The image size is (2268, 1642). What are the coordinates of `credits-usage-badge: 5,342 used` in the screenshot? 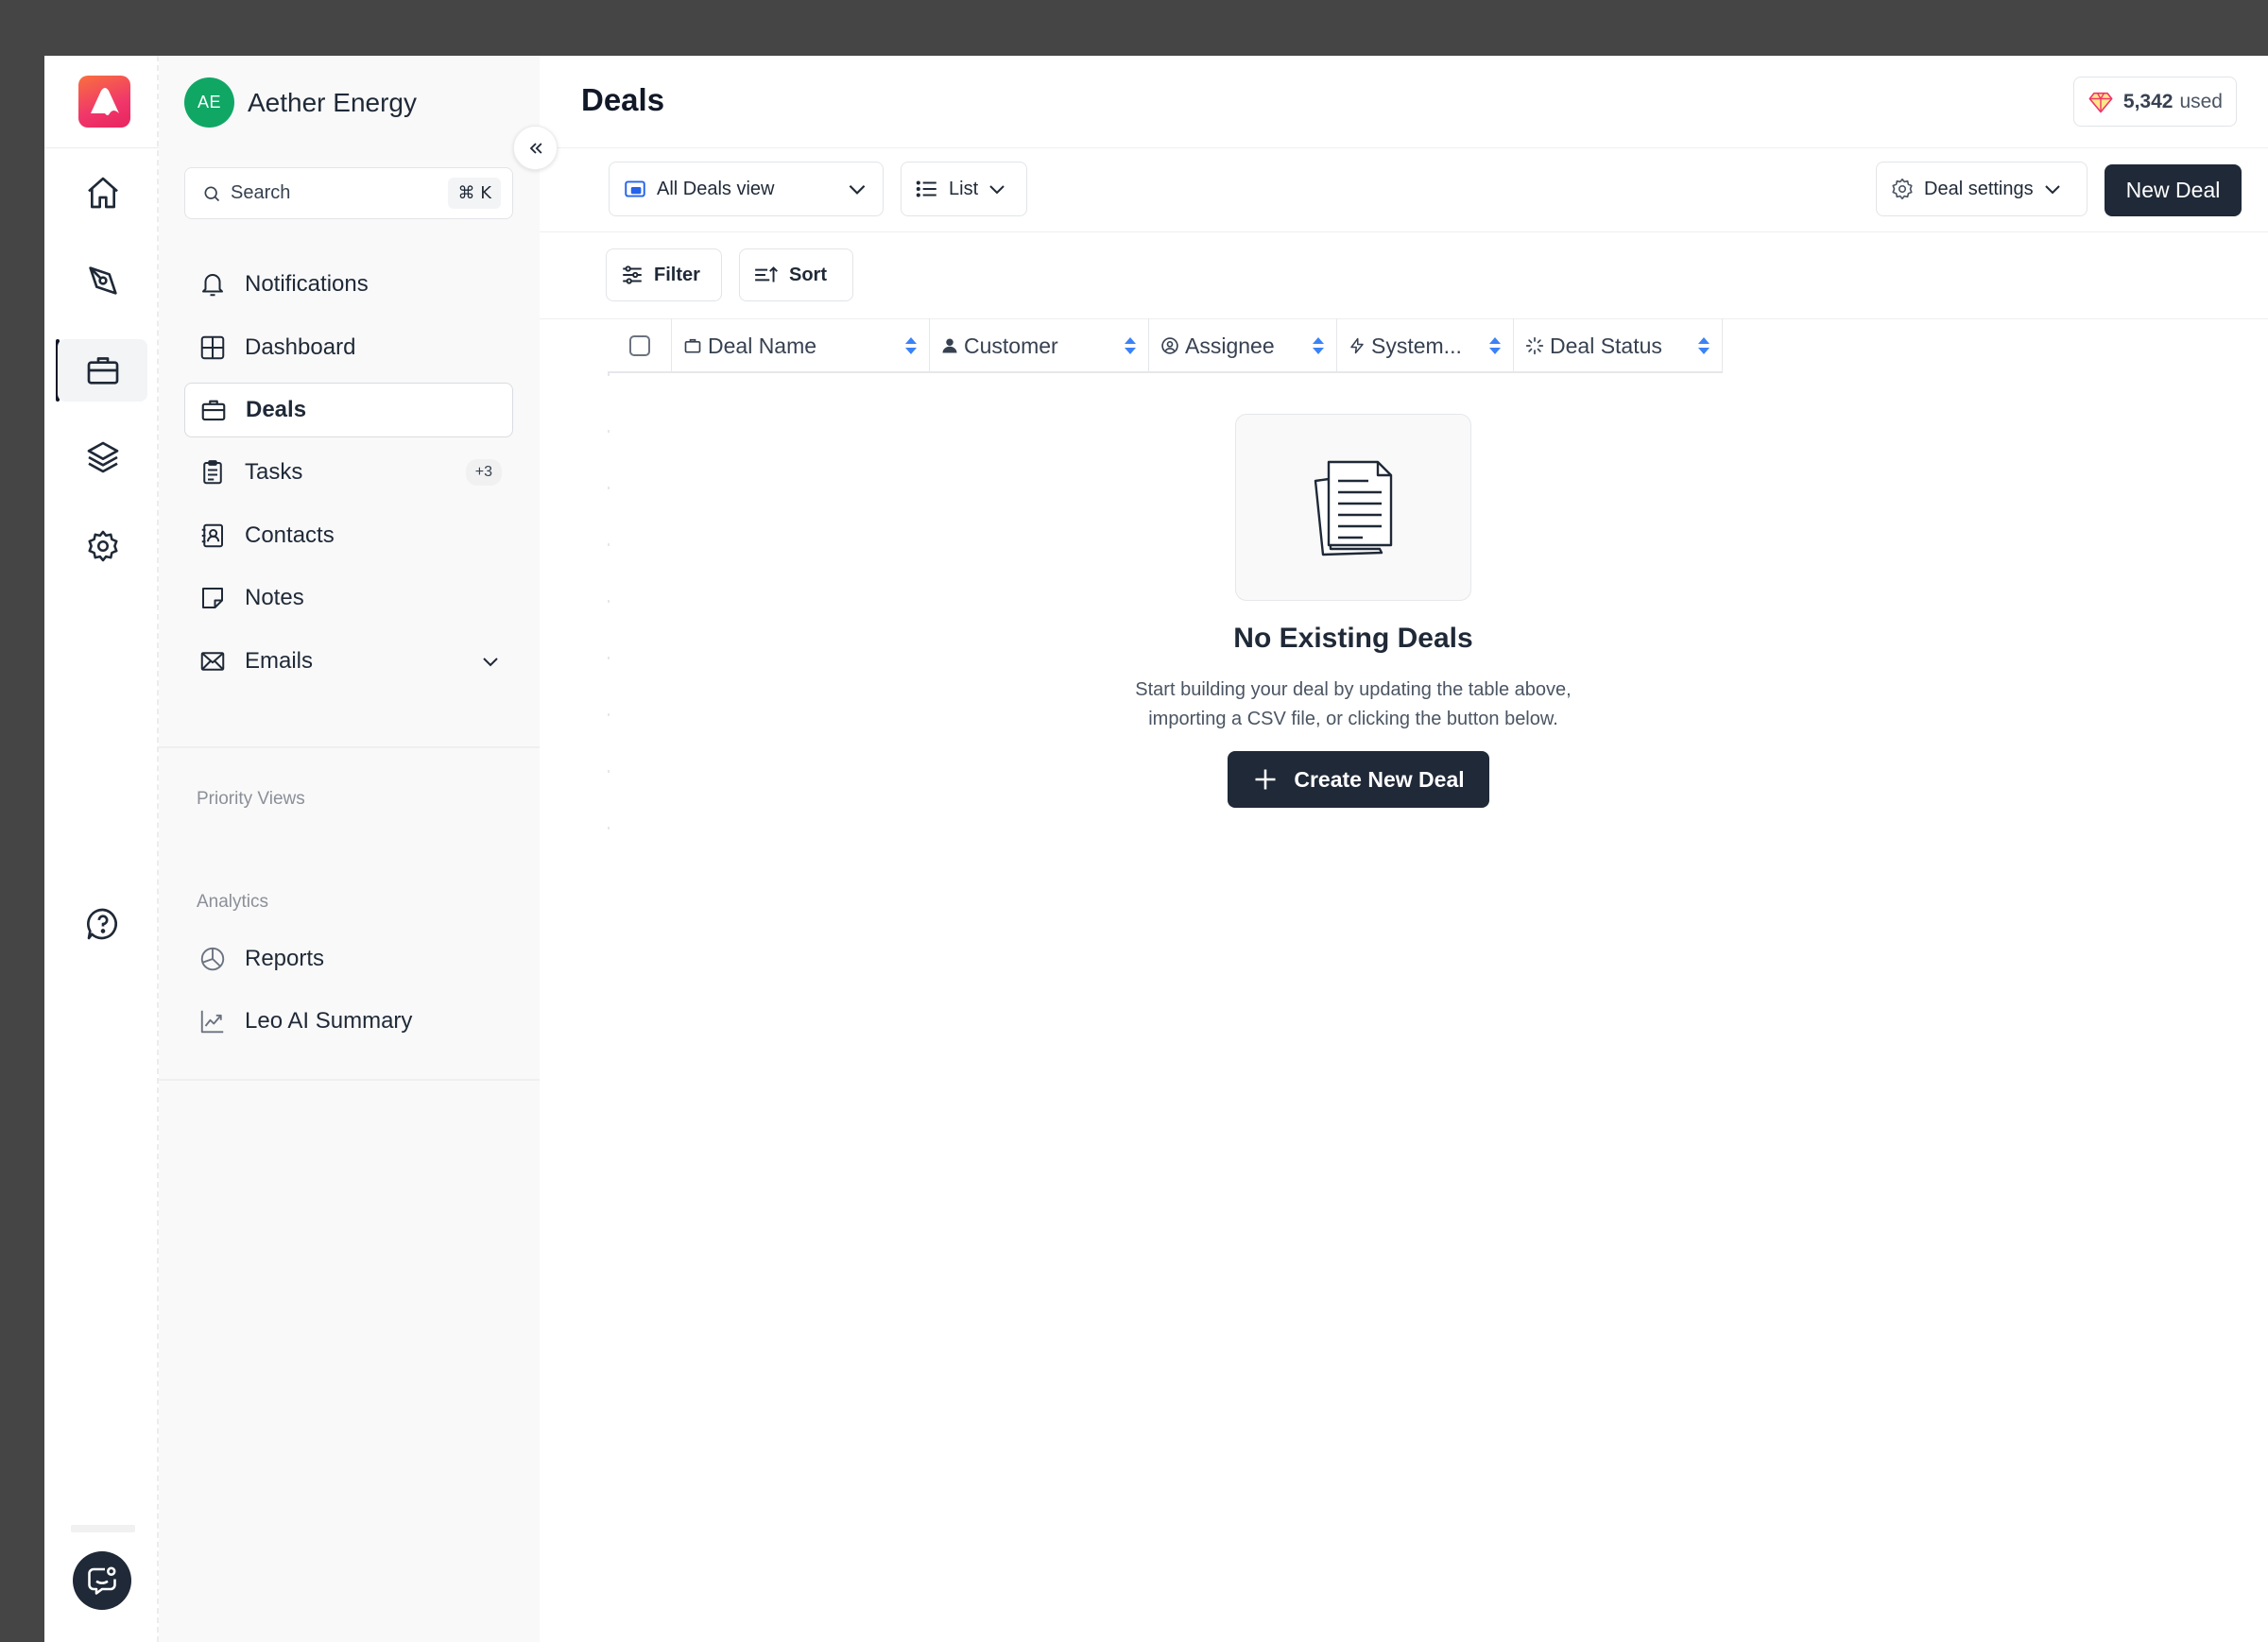 It's located at (2154, 102).